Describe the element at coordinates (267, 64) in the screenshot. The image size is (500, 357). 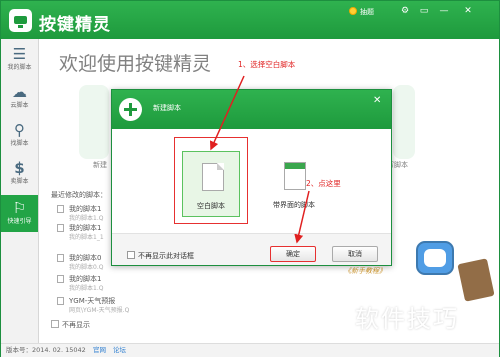
I see `annotation-step-1: 1、选择空白脚本` at that location.